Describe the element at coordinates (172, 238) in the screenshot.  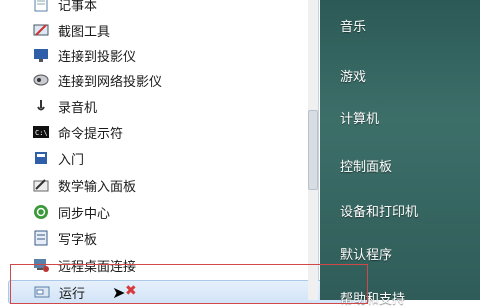
I see `program-item-wordpad: 写字板` at that location.